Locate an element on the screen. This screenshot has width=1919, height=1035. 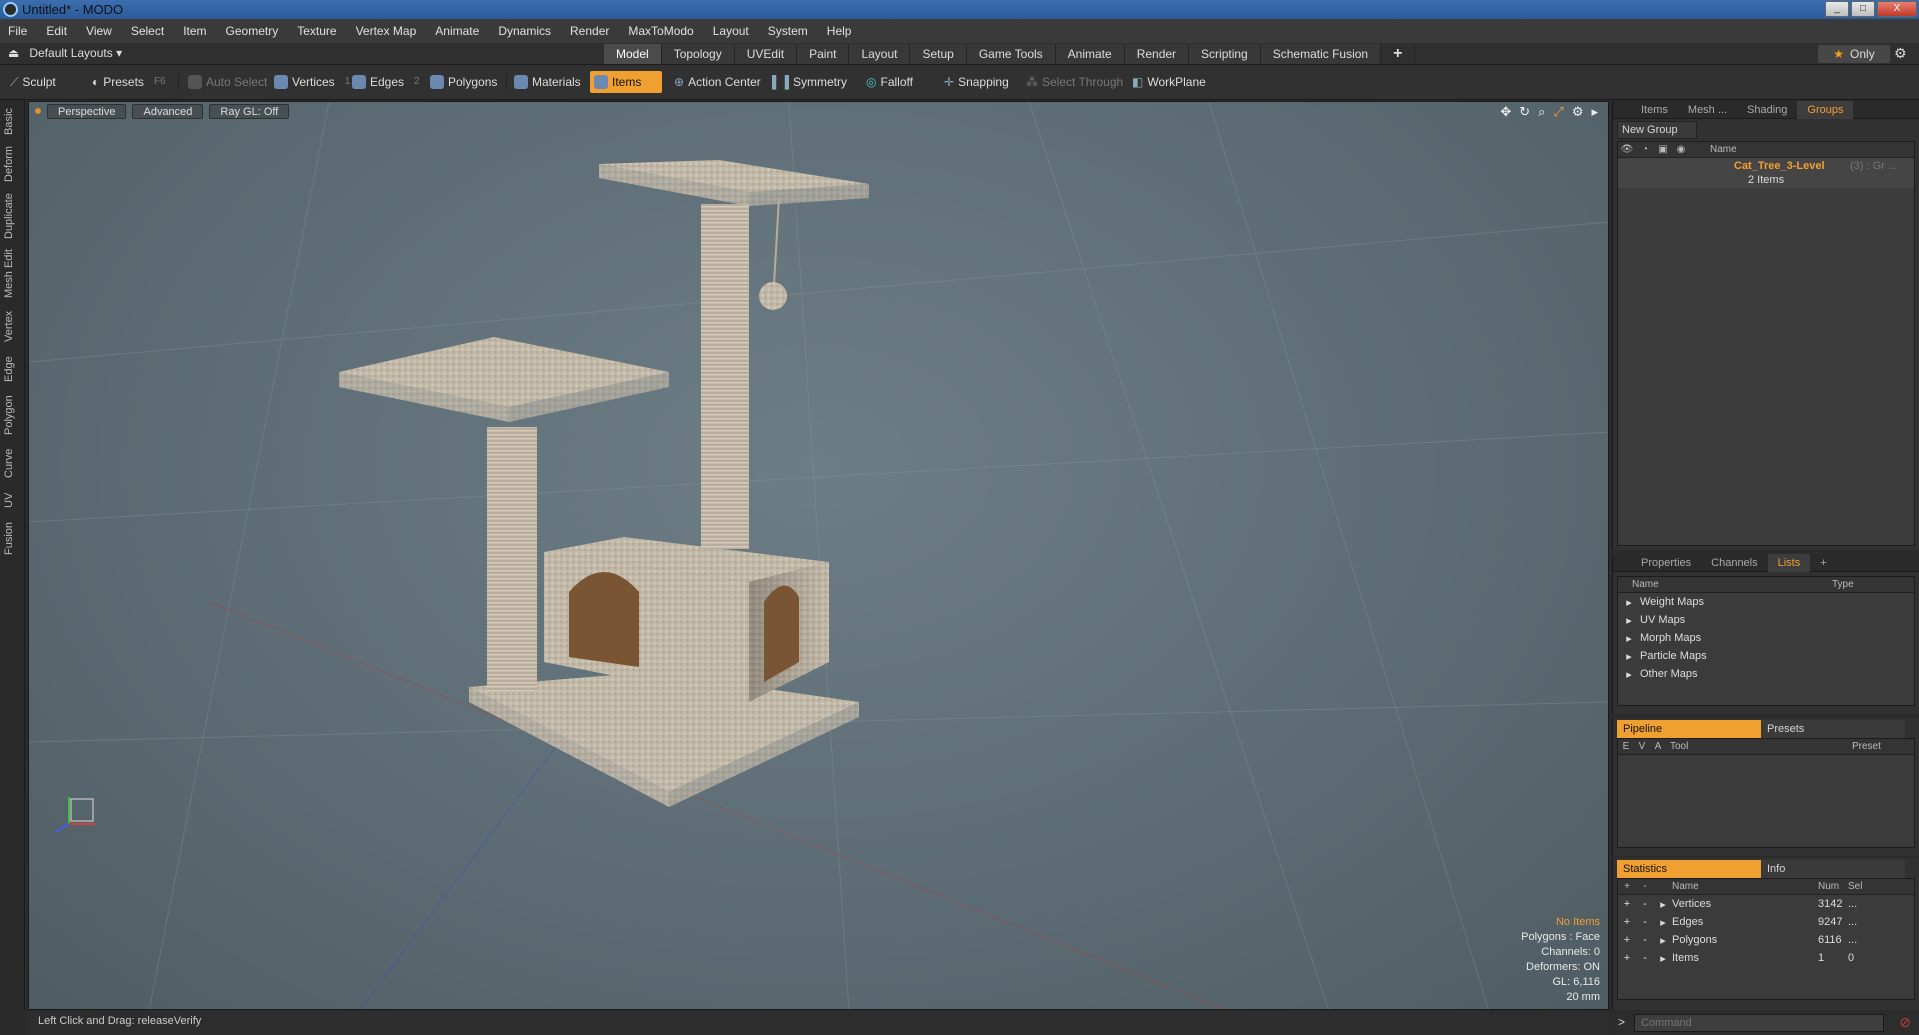
menu-dynamics: Dynamics is located at coordinates (524, 31).